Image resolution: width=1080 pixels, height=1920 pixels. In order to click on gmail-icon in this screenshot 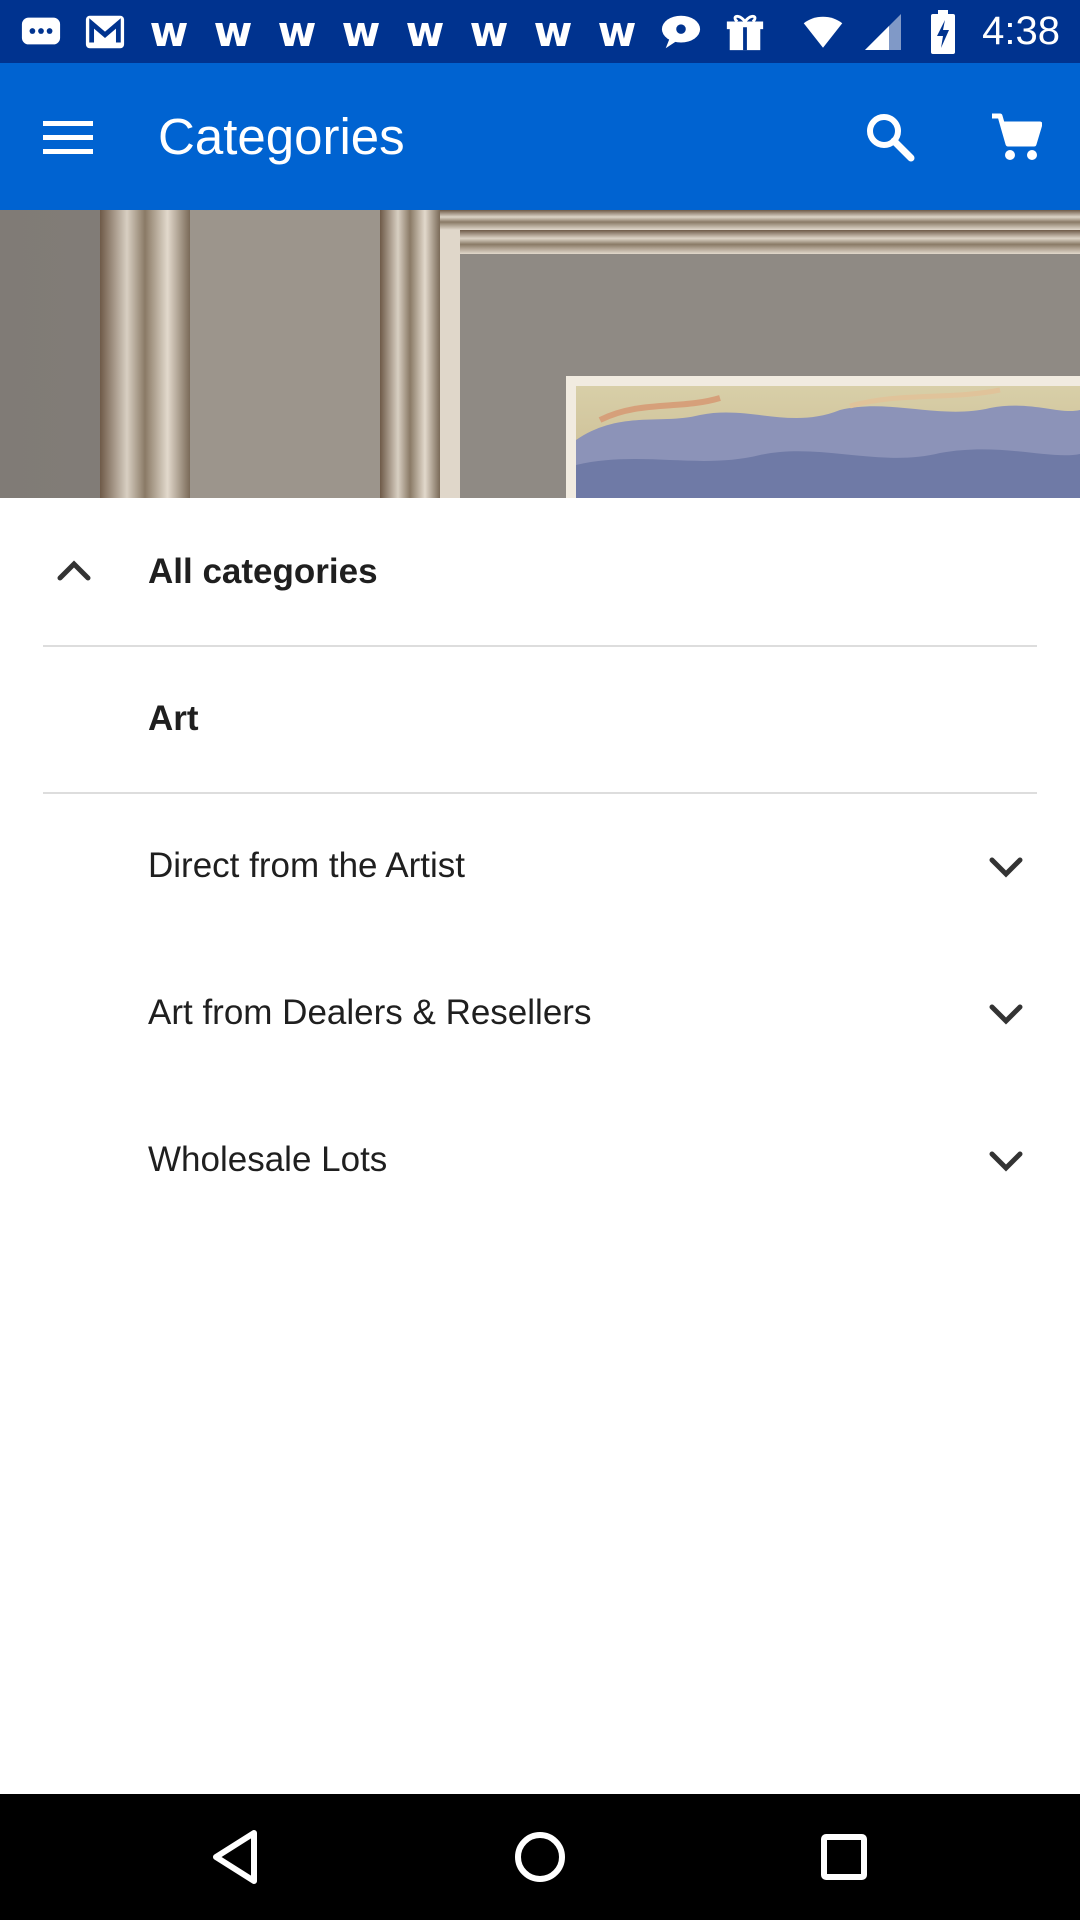, I will do `click(105, 32)`.